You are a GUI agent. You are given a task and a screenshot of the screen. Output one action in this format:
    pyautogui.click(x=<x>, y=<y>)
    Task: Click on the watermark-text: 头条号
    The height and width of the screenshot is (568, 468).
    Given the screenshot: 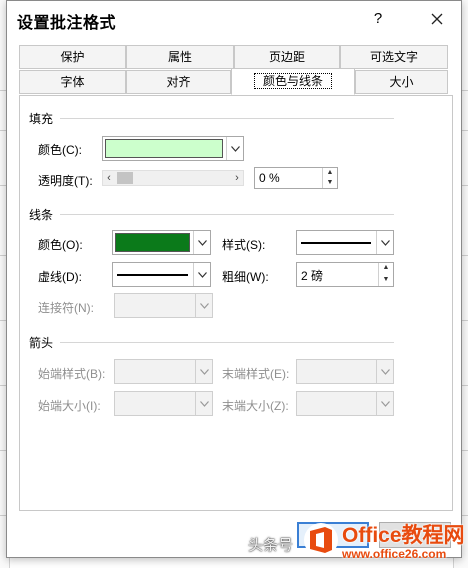 What is the action you would take?
    pyautogui.click(x=271, y=545)
    